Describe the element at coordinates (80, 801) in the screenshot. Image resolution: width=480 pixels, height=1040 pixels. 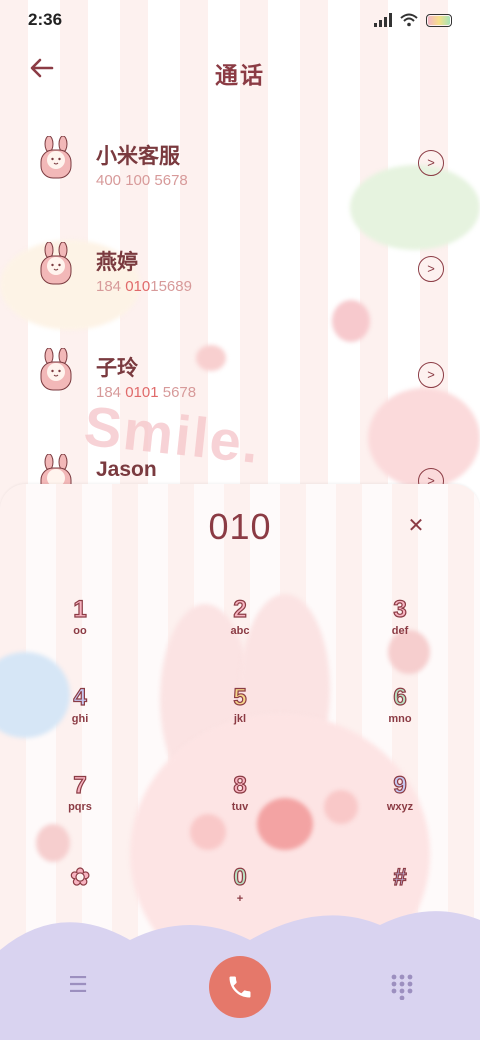
I see `key-7: 7 pqrs` at that location.